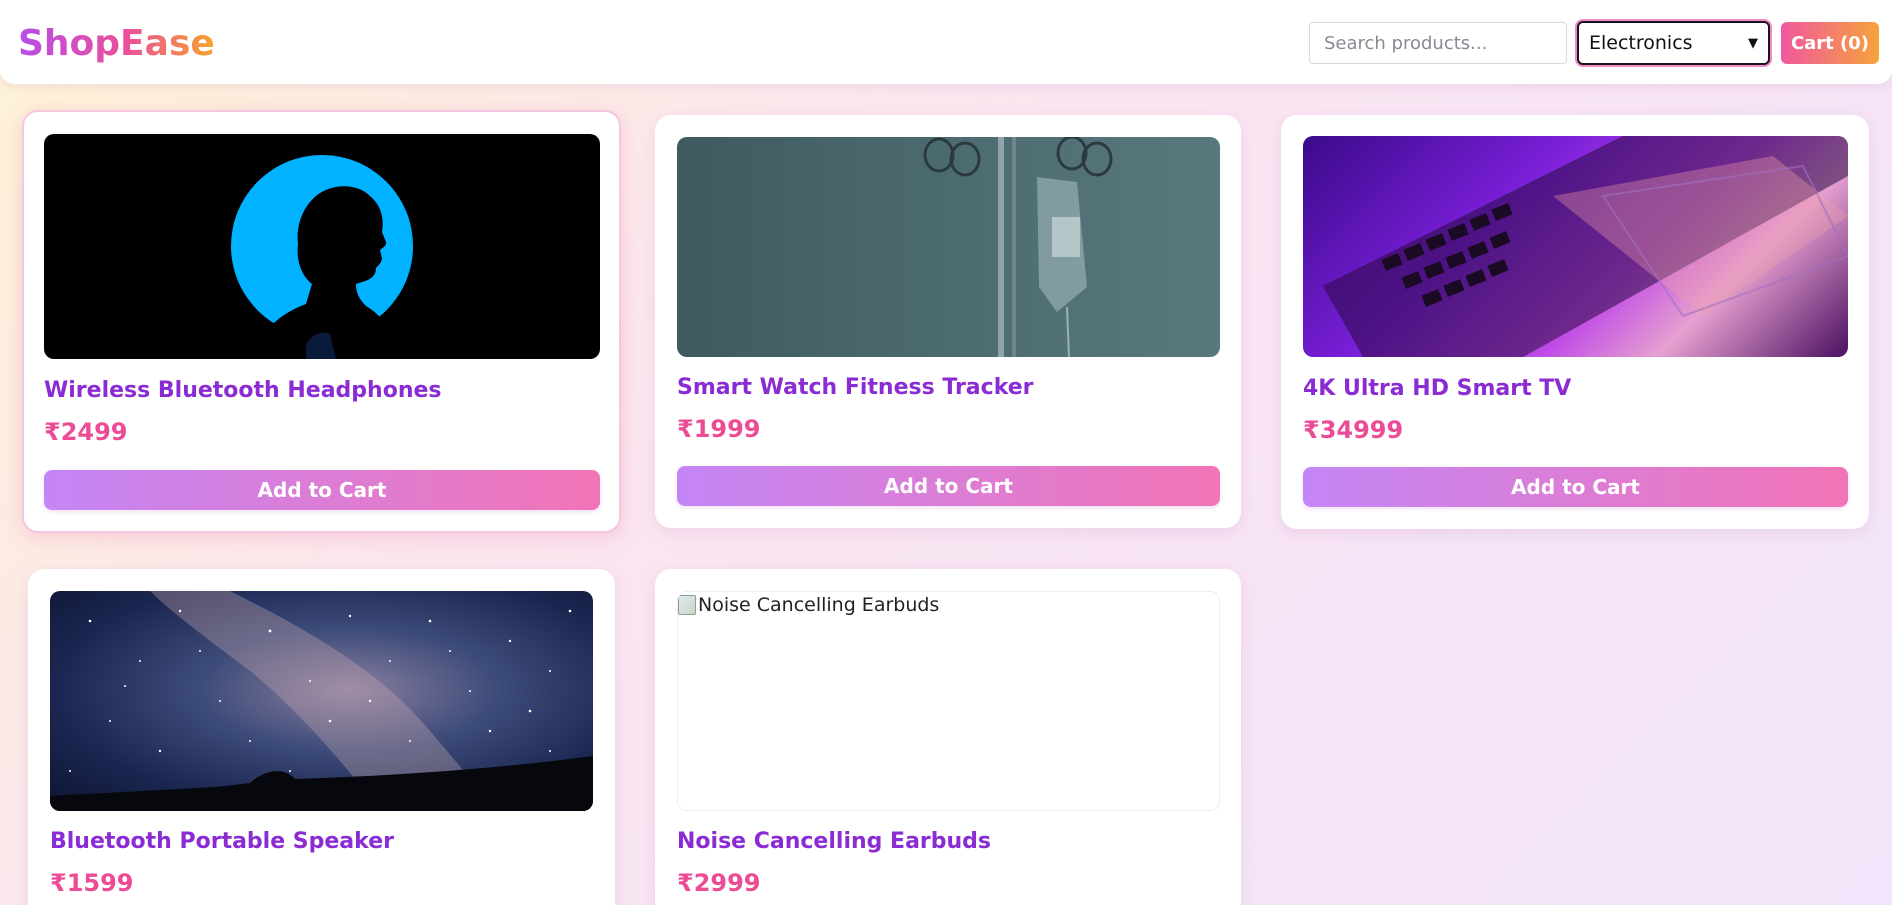 The image size is (1892, 905). What do you see at coordinates (946, 42) in the screenshot?
I see `top-header: ShopEase Electronics ▼ Cart (0)` at bounding box center [946, 42].